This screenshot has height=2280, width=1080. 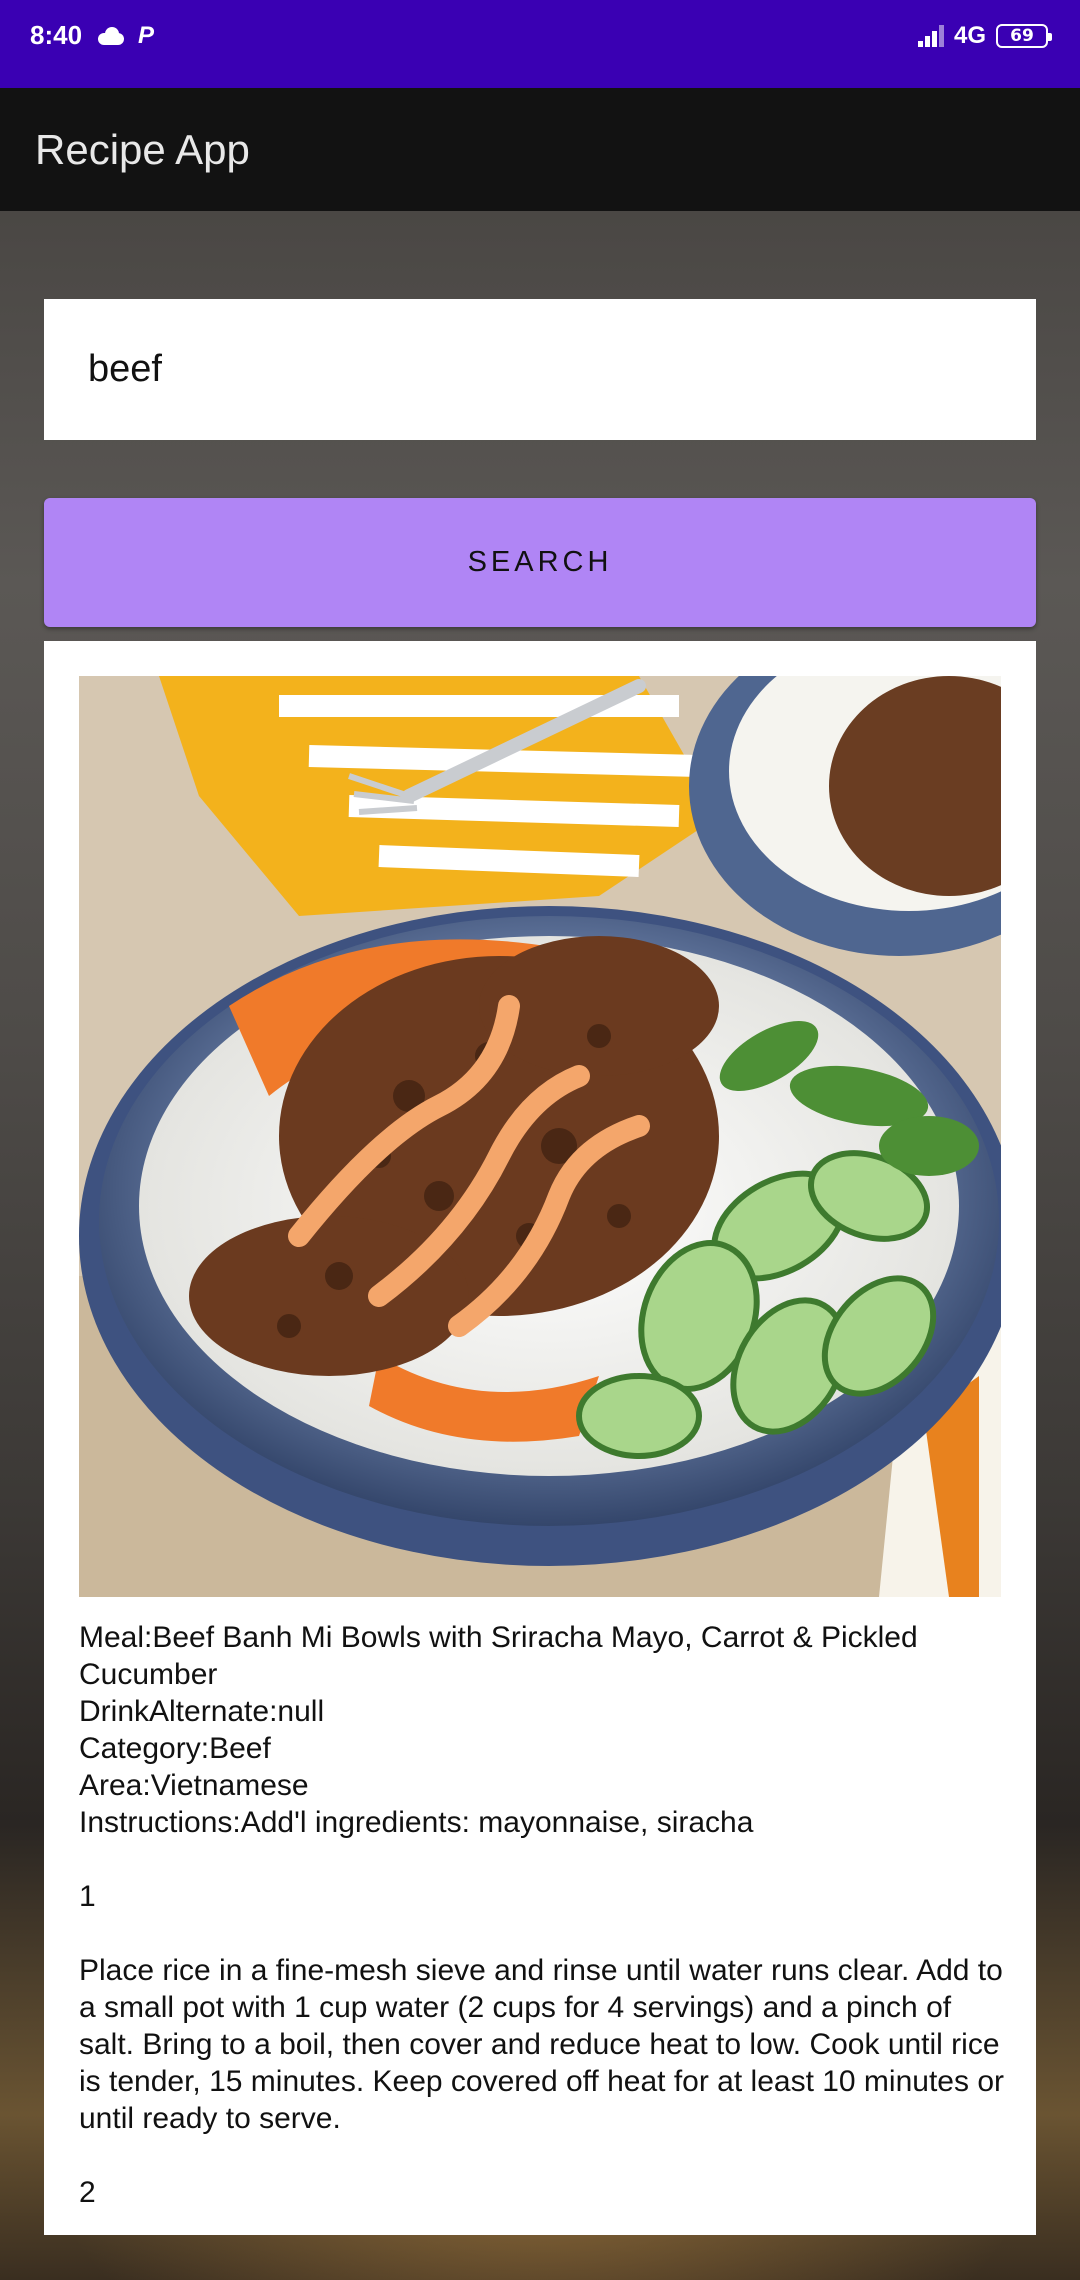 I want to click on cloud-icon, so click(x=111, y=36).